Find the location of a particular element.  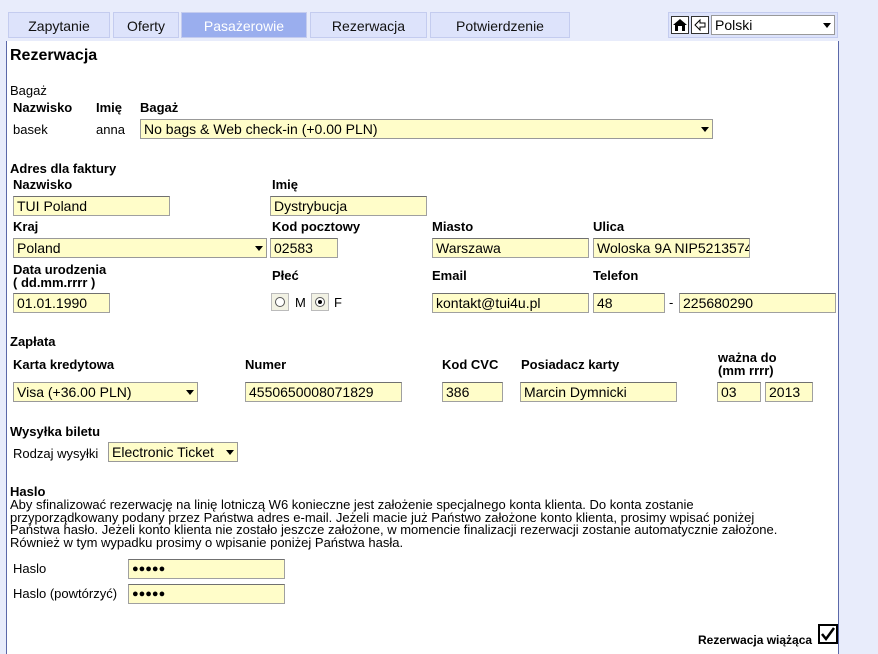

payment-number-input: 4550650008071829 is located at coordinates (323, 392).